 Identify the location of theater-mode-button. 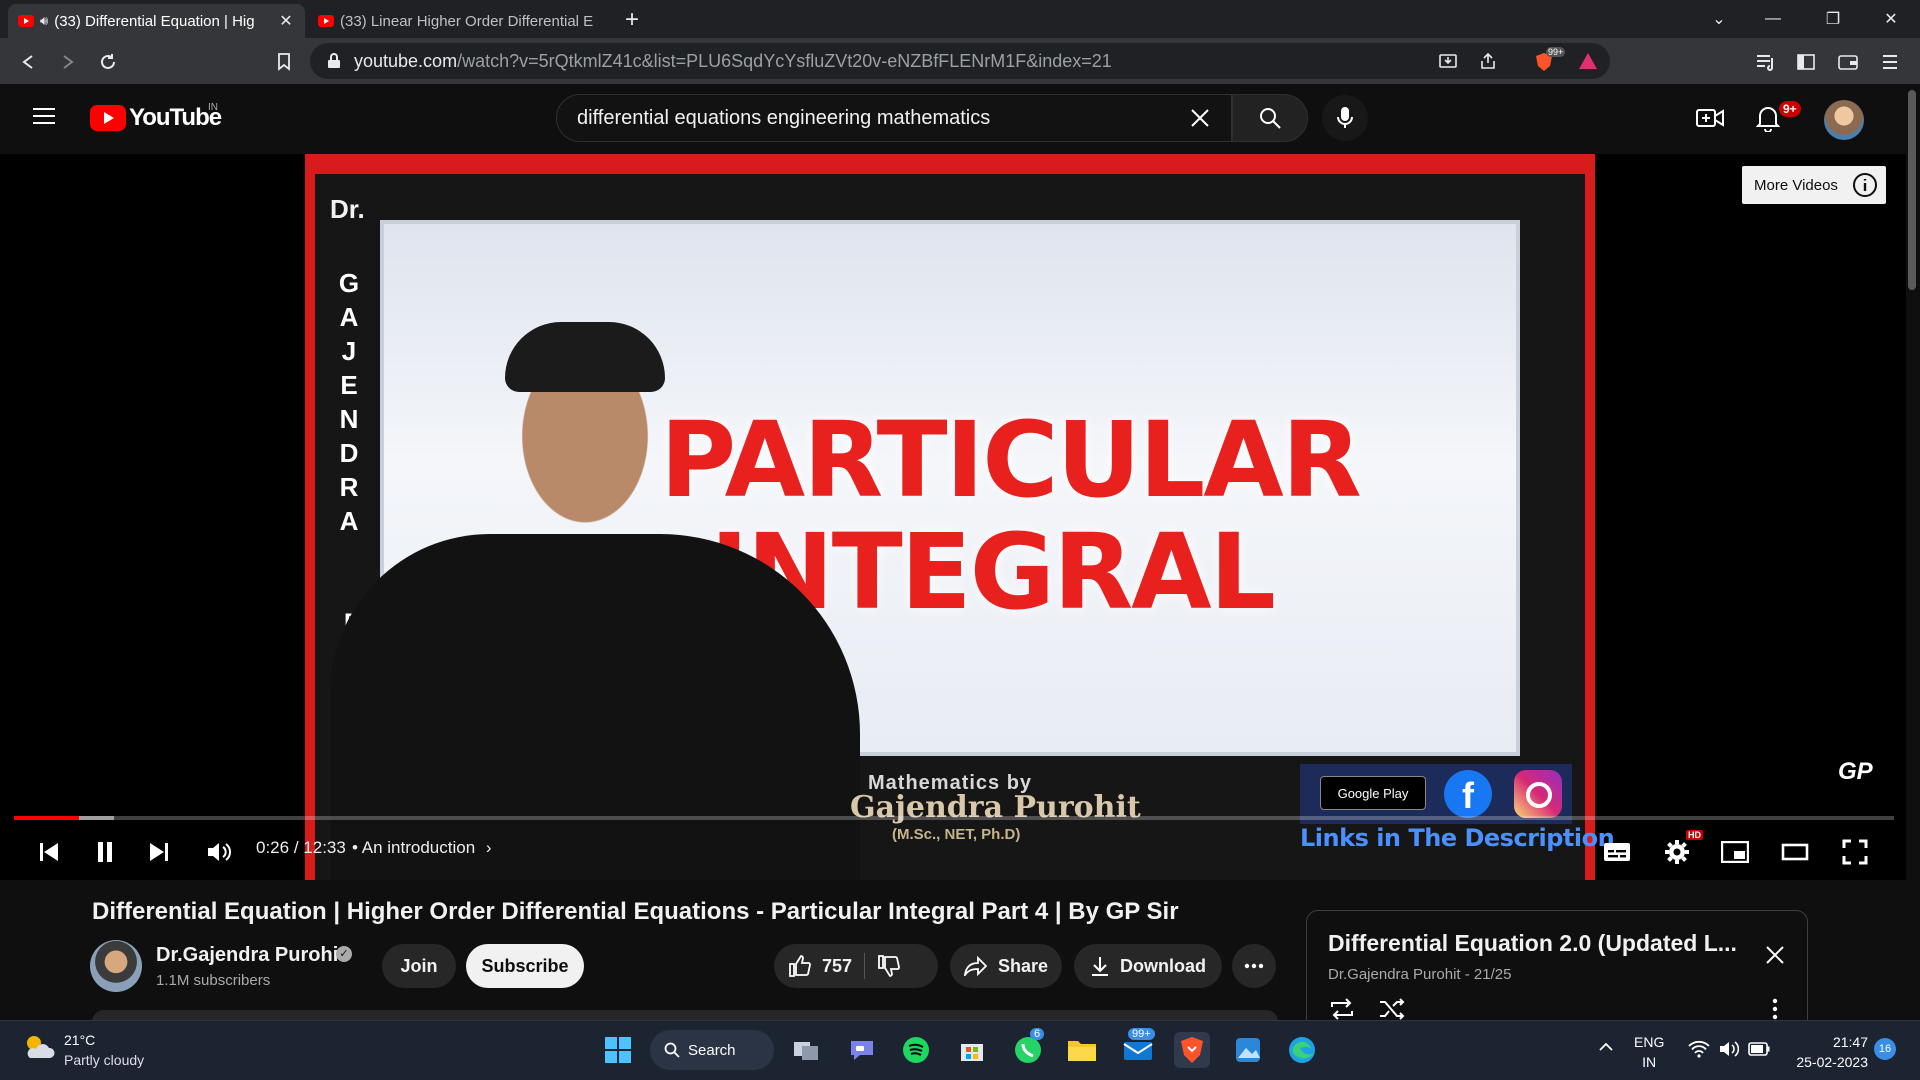
(1795, 852).